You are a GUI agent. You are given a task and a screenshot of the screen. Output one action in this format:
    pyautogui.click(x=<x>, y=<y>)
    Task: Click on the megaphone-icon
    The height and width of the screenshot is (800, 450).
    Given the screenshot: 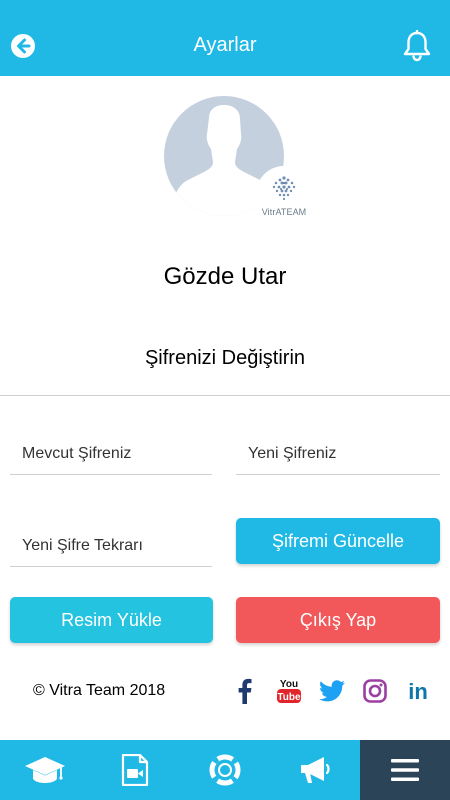 What is the action you would take?
    pyautogui.click(x=315, y=770)
    